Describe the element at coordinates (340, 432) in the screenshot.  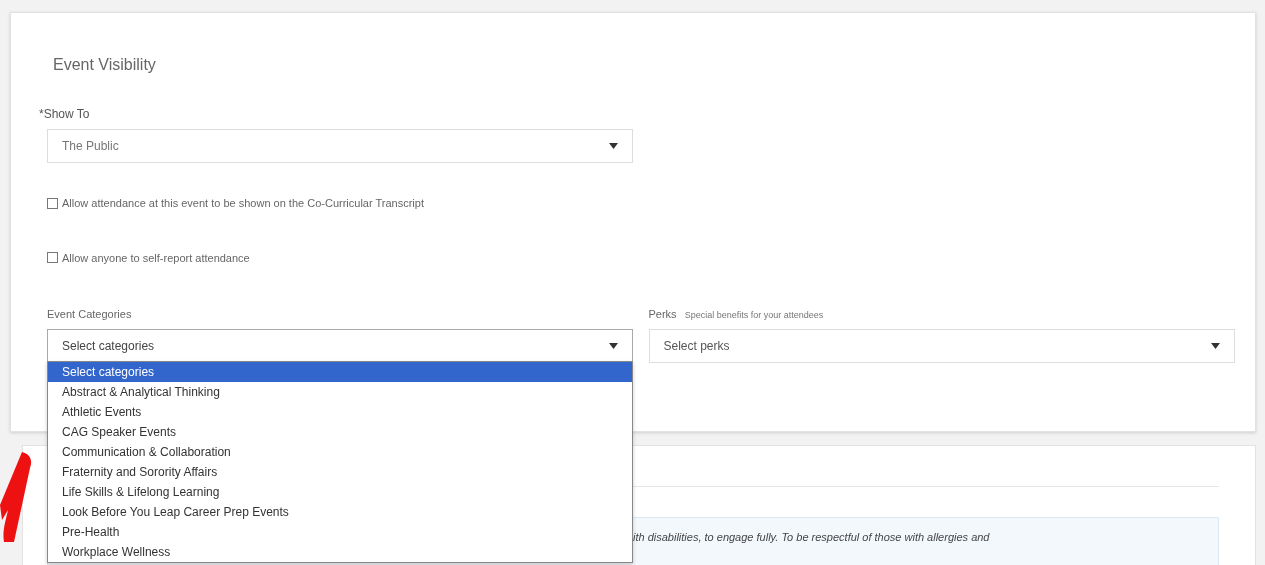
I see `dropdown-option: CAG Speaker Events` at that location.